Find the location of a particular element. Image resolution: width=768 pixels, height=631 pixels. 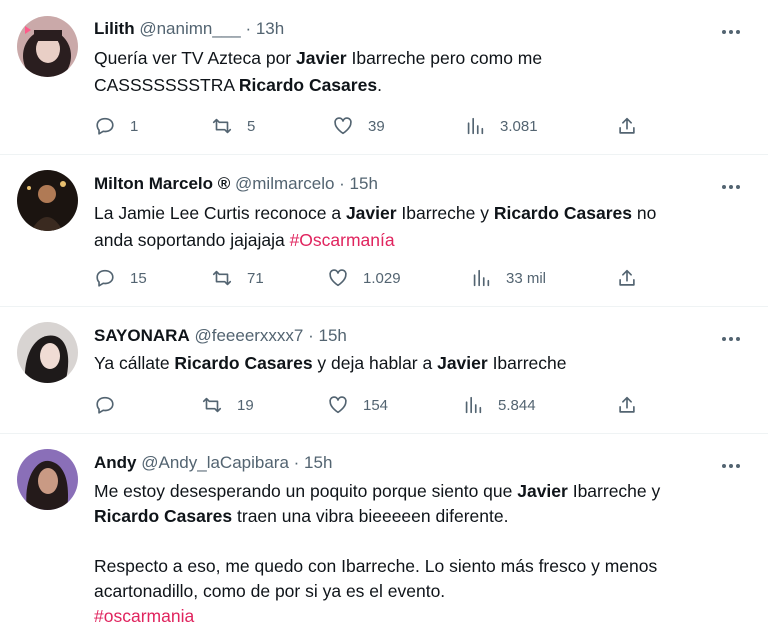

views-button: 5.844 is located at coordinates (499, 405).